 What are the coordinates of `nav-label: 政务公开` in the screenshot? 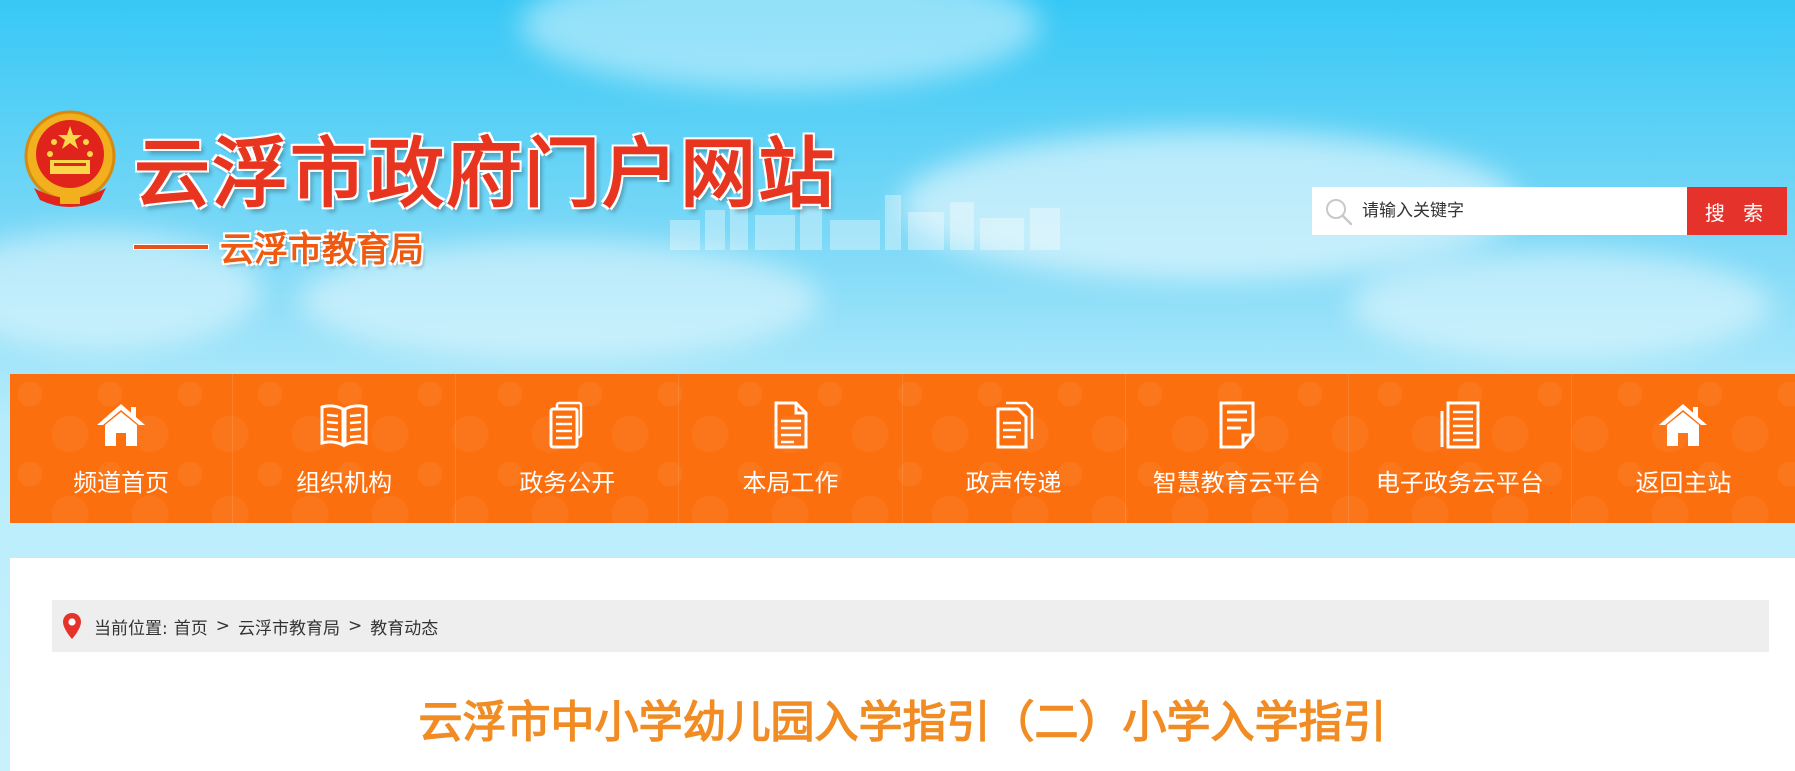 It's located at (567, 483).